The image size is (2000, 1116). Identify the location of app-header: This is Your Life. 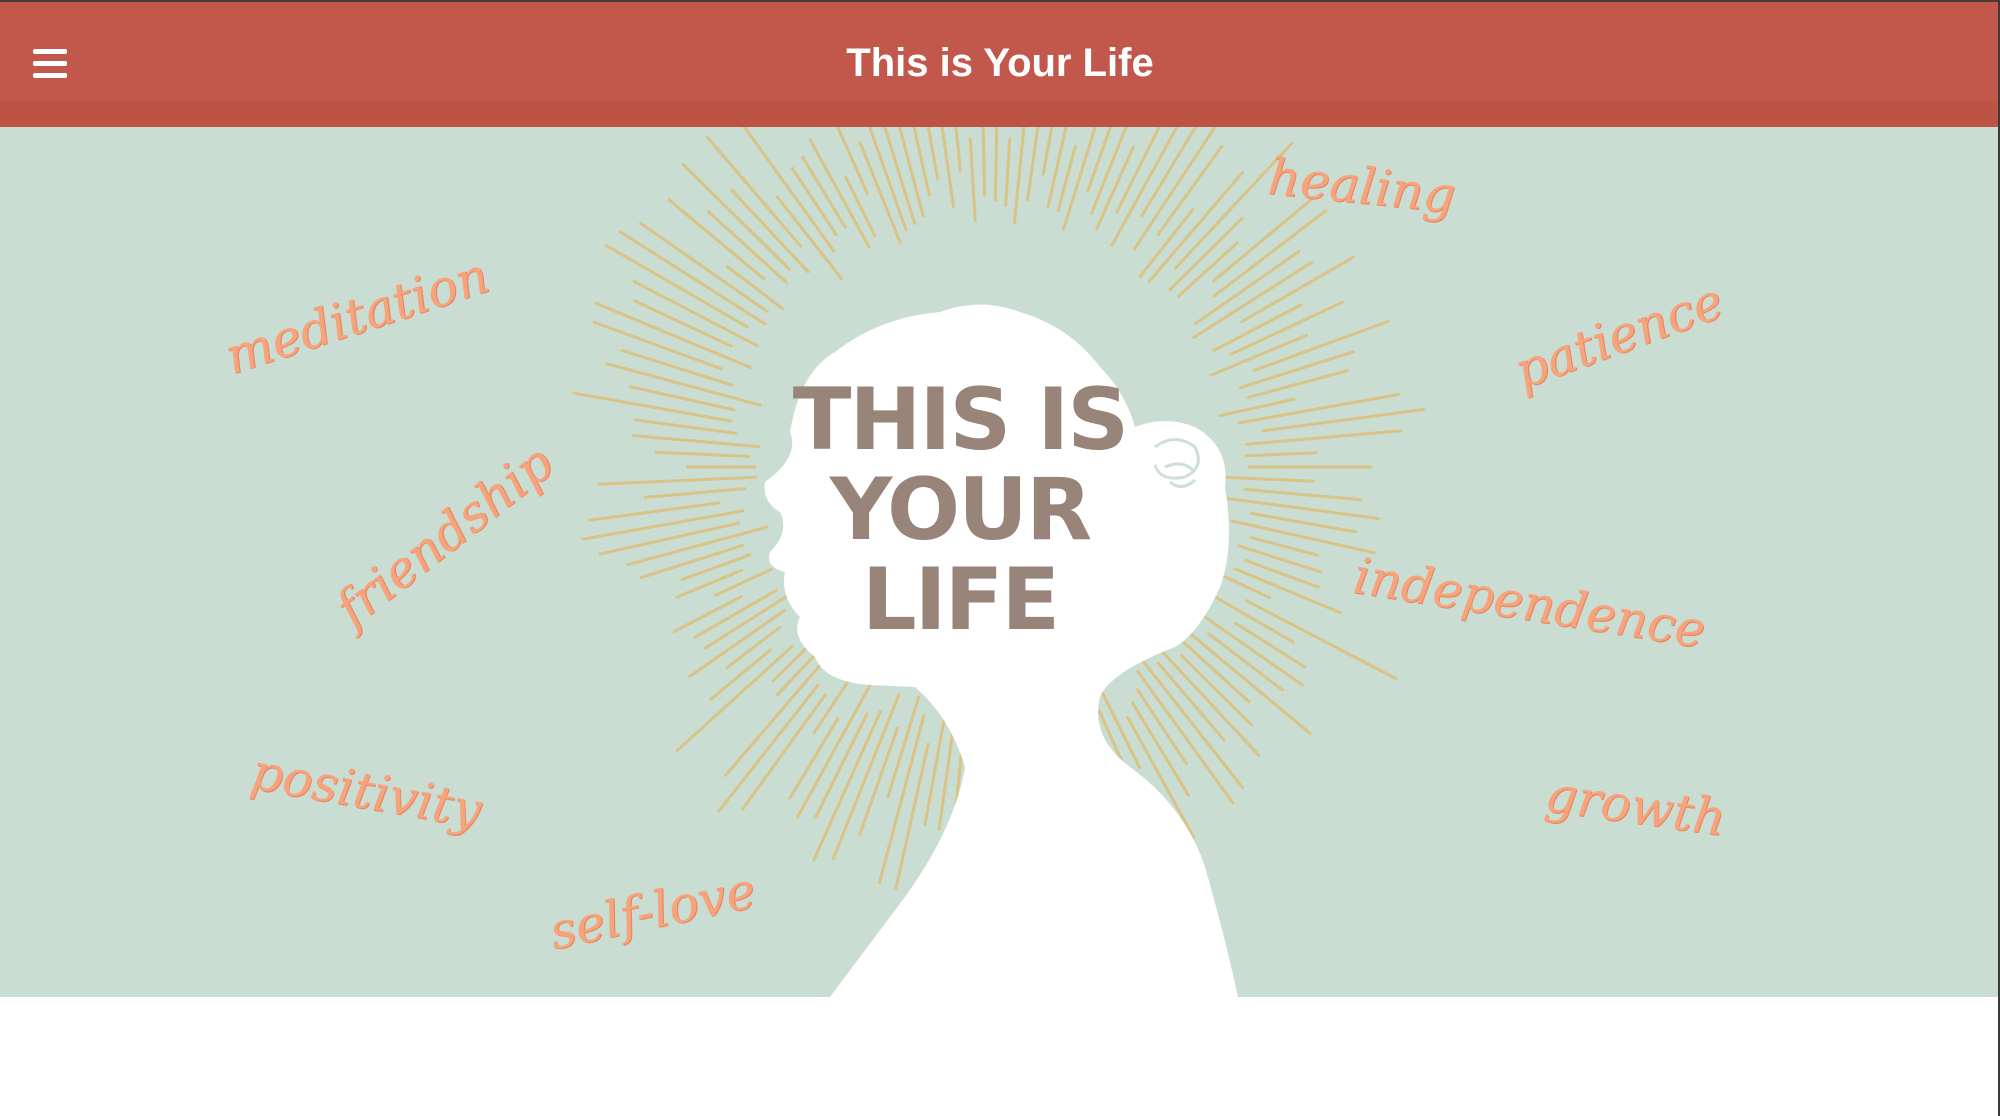
(1000, 63).